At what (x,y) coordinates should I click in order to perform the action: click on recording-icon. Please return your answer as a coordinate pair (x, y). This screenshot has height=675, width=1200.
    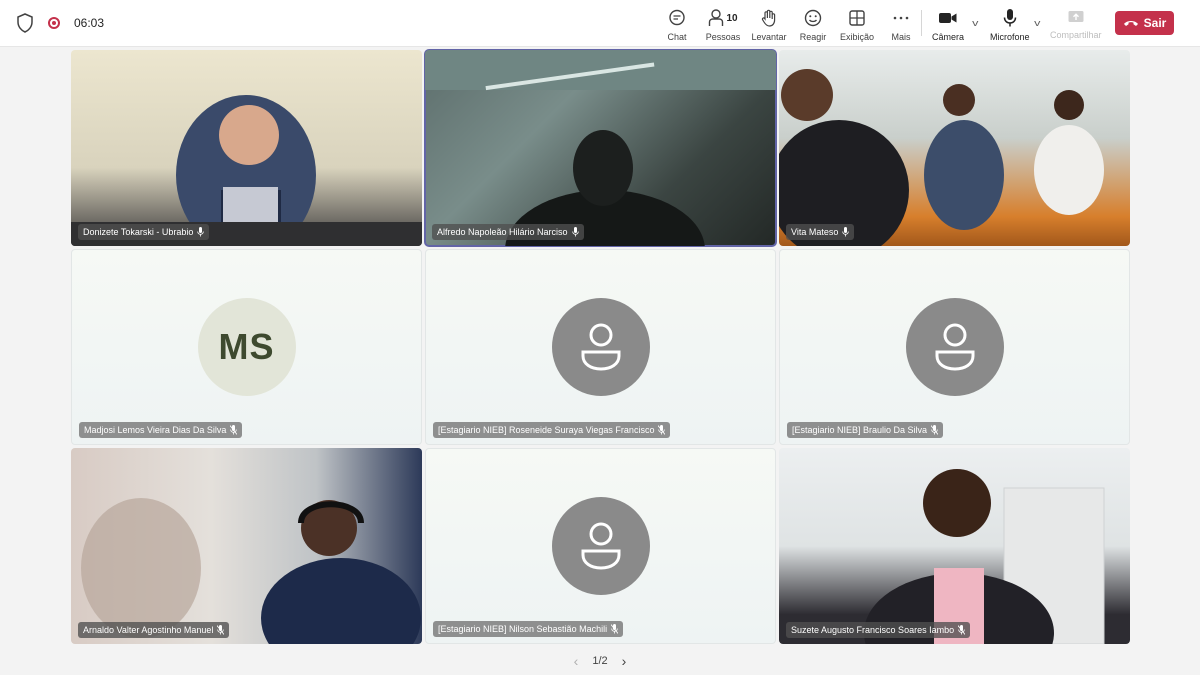
    Looking at the image, I should click on (54, 23).